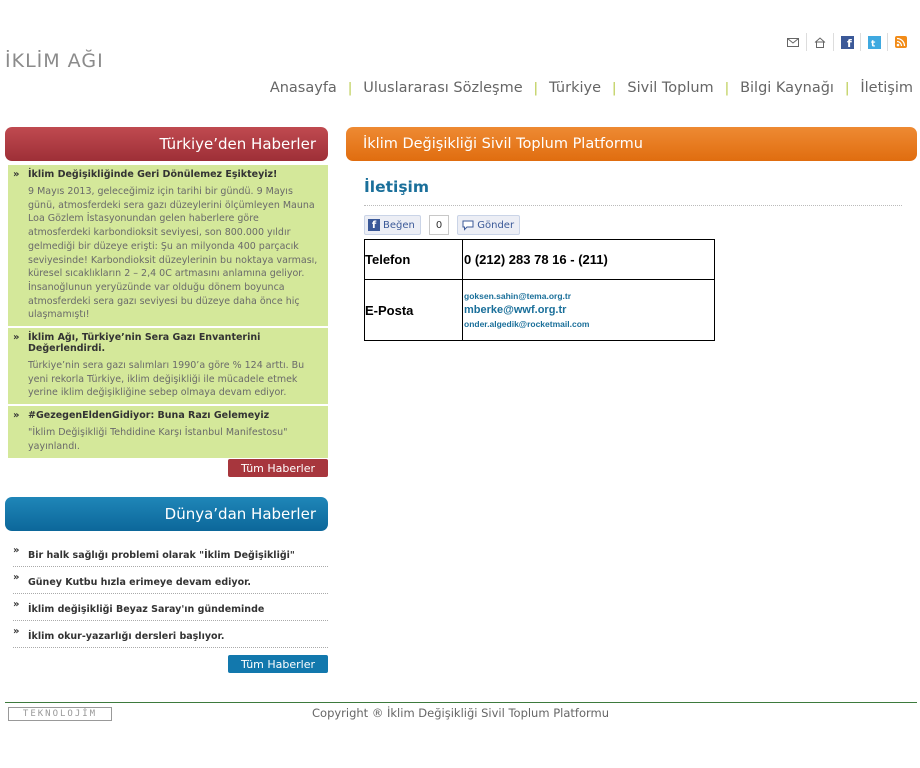 The width and height of the screenshot is (920, 768). I want to click on site-logo: İKLİM AĞI, so click(54, 61).